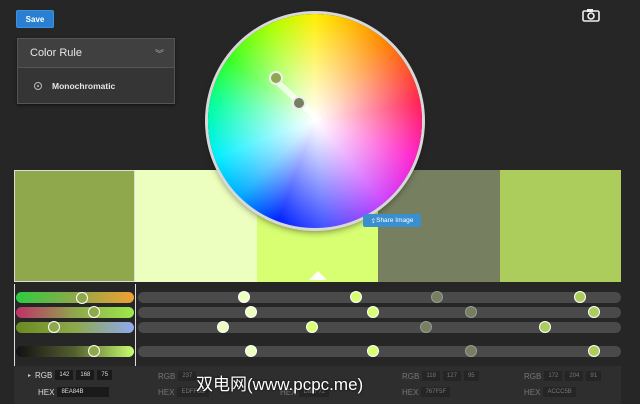 This screenshot has width=640, height=404. I want to click on color-rule-panel: Color Rule ︾ Monochromatic, so click(96, 71).